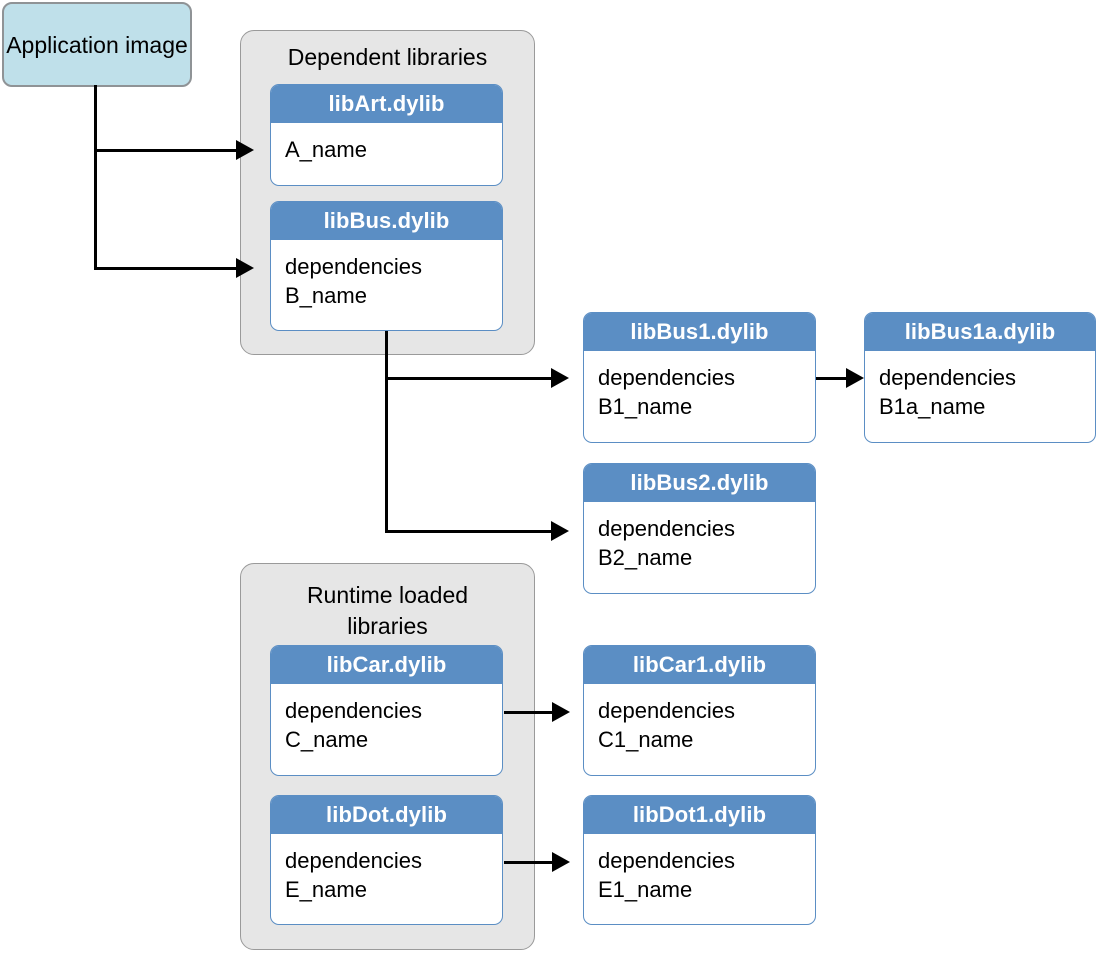  What do you see at coordinates (561, 862) in the screenshot?
I see `arrowhead-libdot-to-libdot1` at bounding box center [561, 862].